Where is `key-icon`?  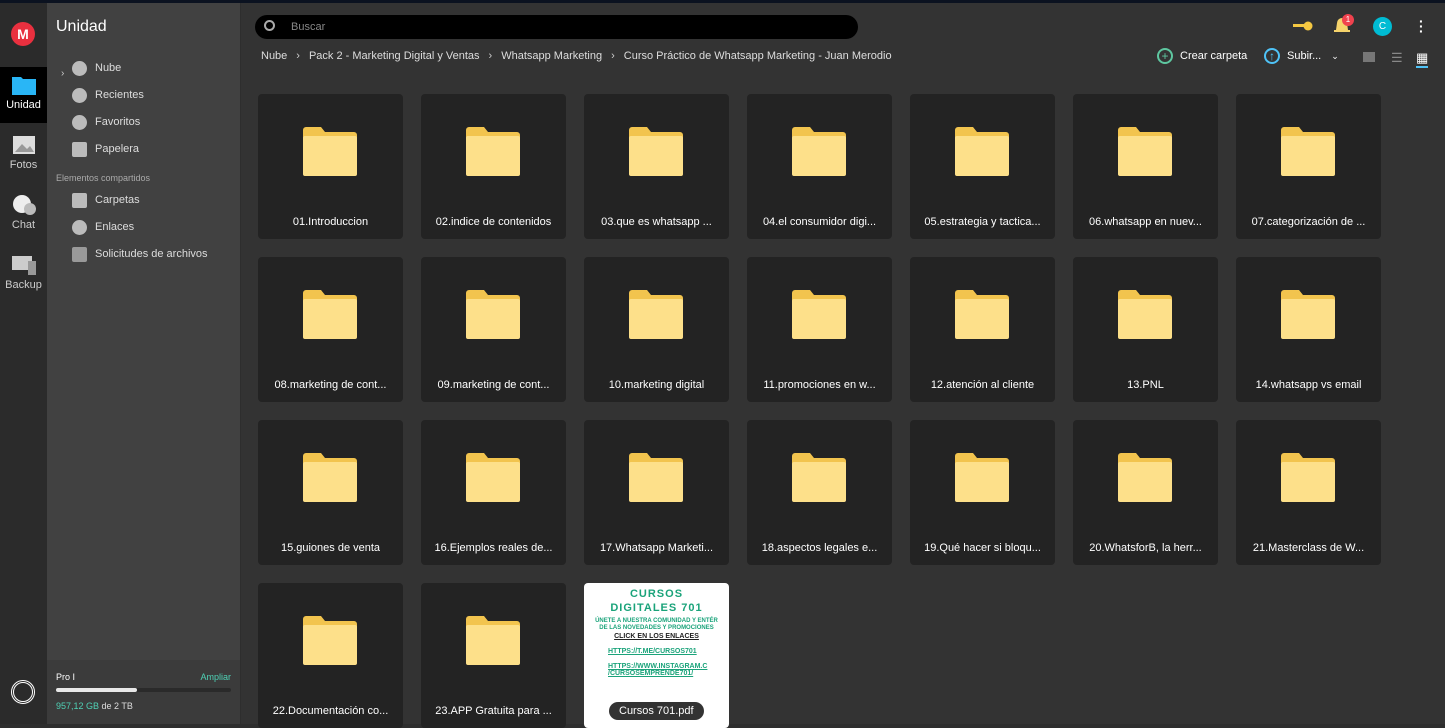 key-icon is located at coordinates (1303, 26).